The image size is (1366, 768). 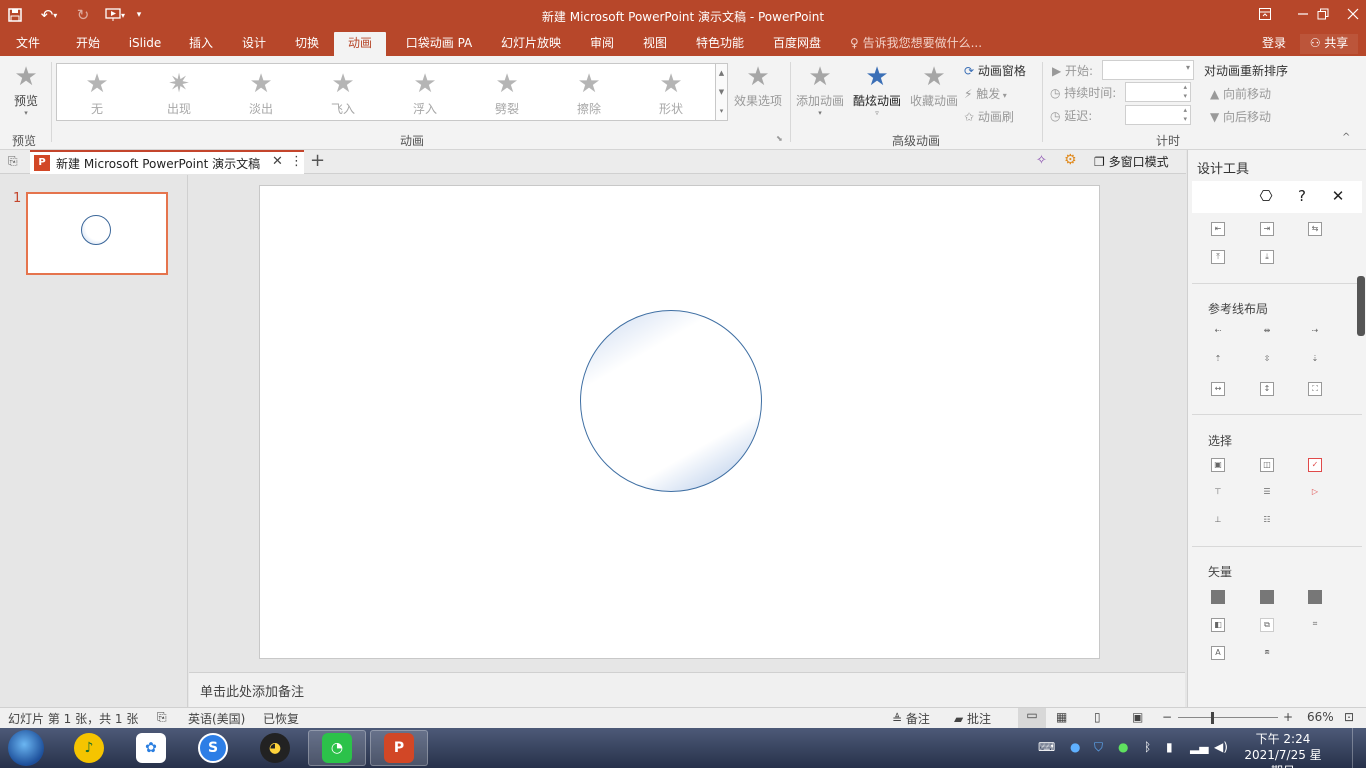 What do you see at coordinates (721, 111) in the screenshot?
I see `gallery-expand-icon: ▾` at bounding box center [721, 111].